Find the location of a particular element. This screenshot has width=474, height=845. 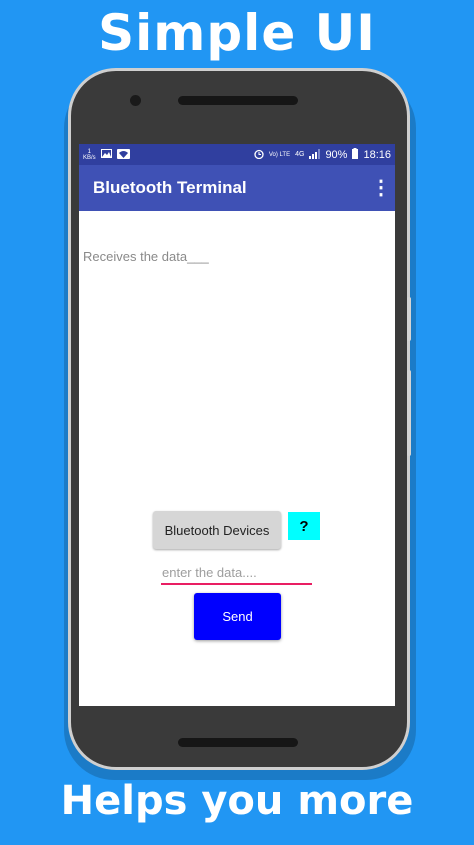

status-bar-left: 1 KB/s is located at coordinates (106, 154).